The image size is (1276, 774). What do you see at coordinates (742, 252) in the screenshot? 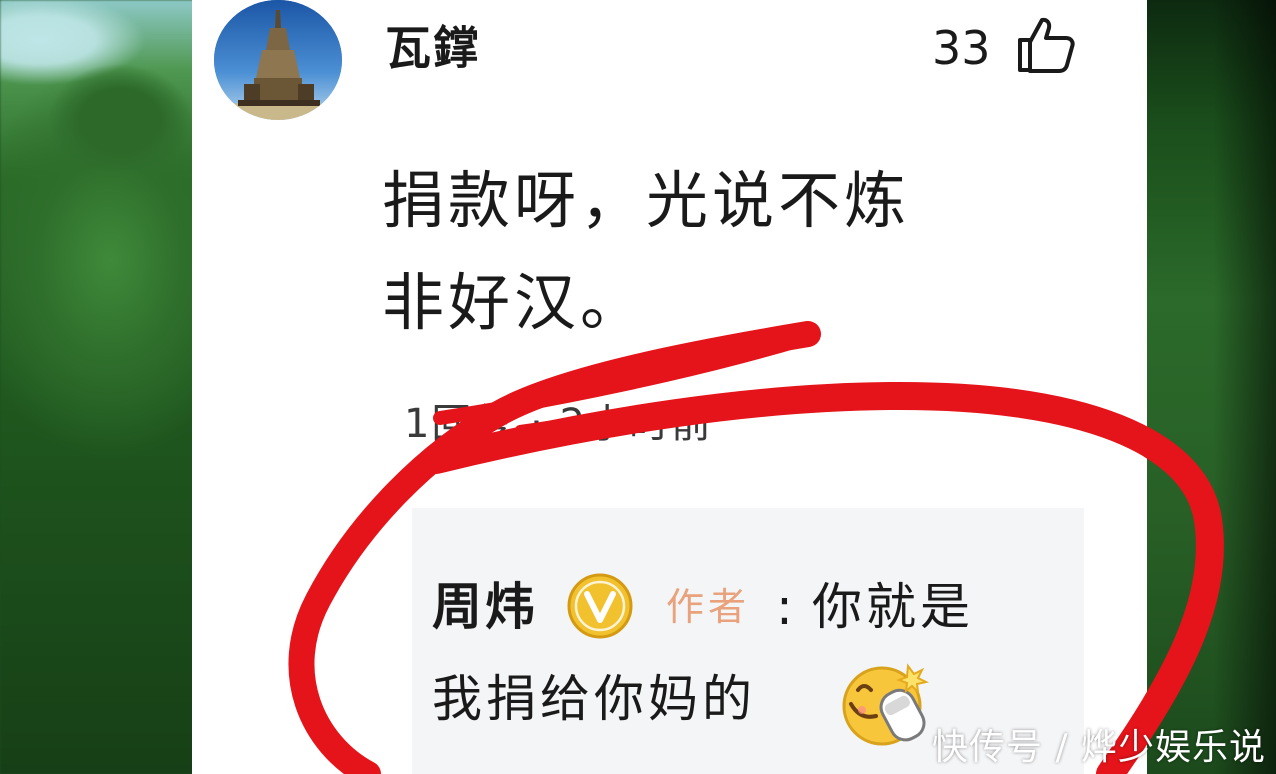
I see `comment-body: 捐款呀，光说不炼 非好汉。` at bounding box center [742, 252].